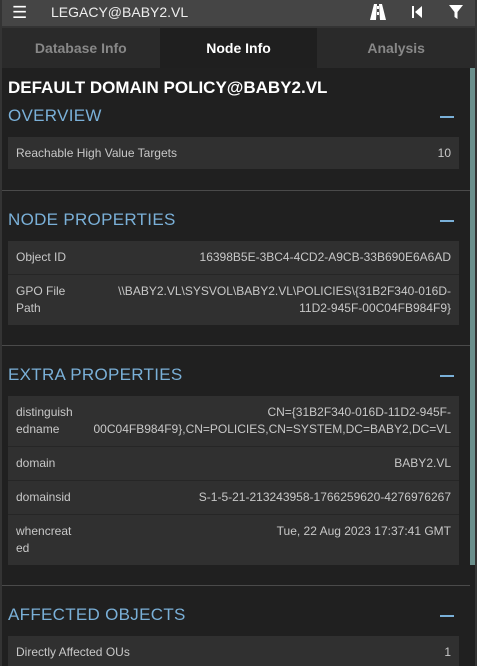 The width and height of the screenshot is (483, 666). What do you see at coordinates (19, 12) in the screenshot?
I see `menu-icon: ☰` at bounding box center [19, 12].